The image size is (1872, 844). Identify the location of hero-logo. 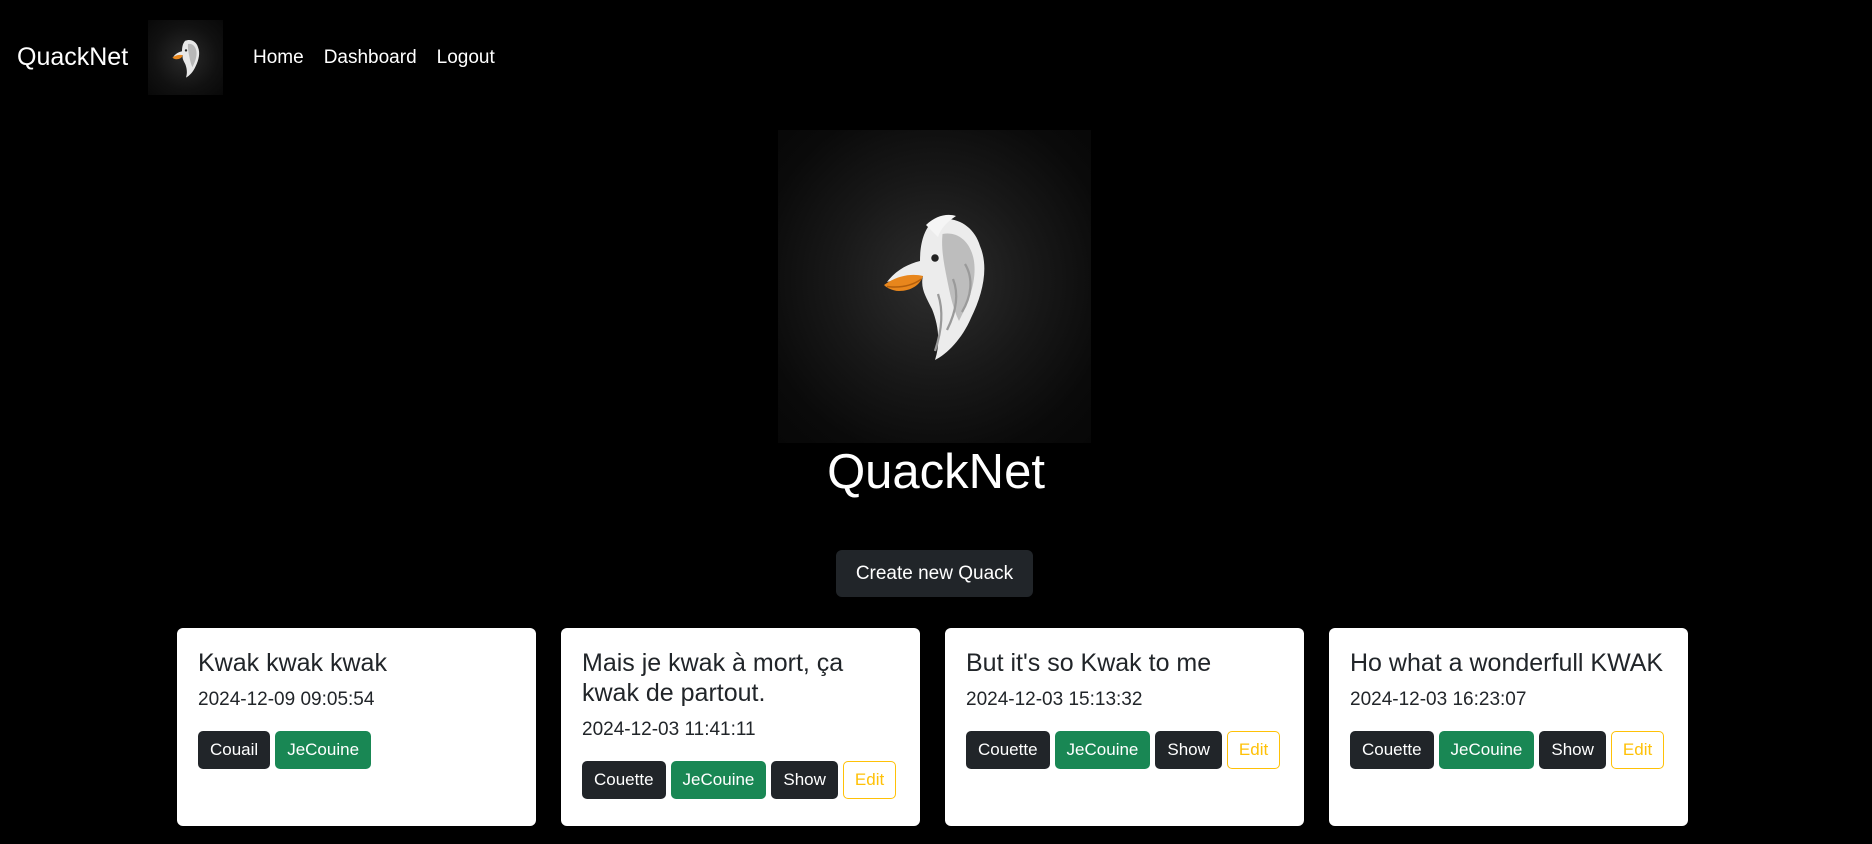
(934, 286).